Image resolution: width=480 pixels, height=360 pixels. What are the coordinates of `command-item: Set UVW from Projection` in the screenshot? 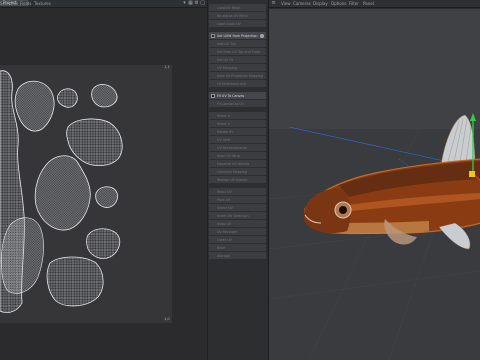 It's located at (237, 36).